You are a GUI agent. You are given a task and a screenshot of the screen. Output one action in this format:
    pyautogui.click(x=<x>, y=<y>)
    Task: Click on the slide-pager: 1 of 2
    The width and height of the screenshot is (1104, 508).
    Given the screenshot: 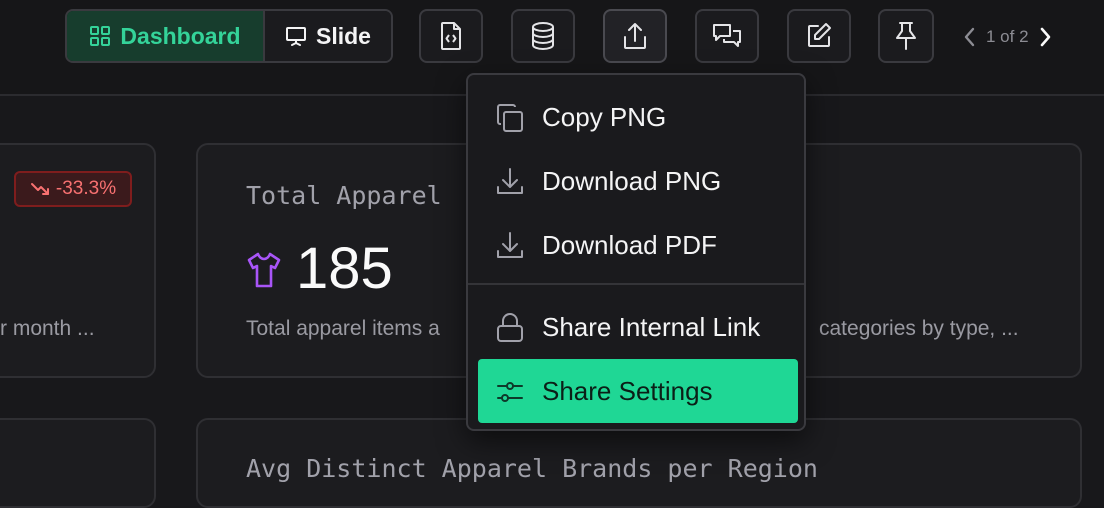 What is the action you would take?
    pyautogui.click(x=1007, y=37)
    